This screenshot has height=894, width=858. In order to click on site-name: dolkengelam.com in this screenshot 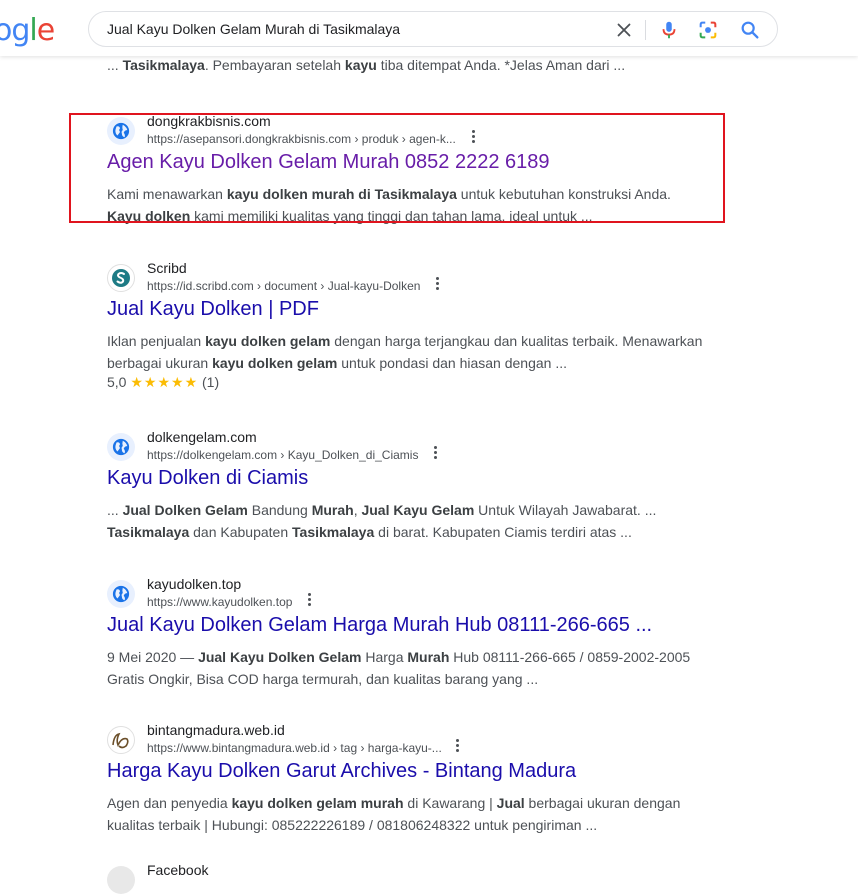, I will do `click(202, 437)`.